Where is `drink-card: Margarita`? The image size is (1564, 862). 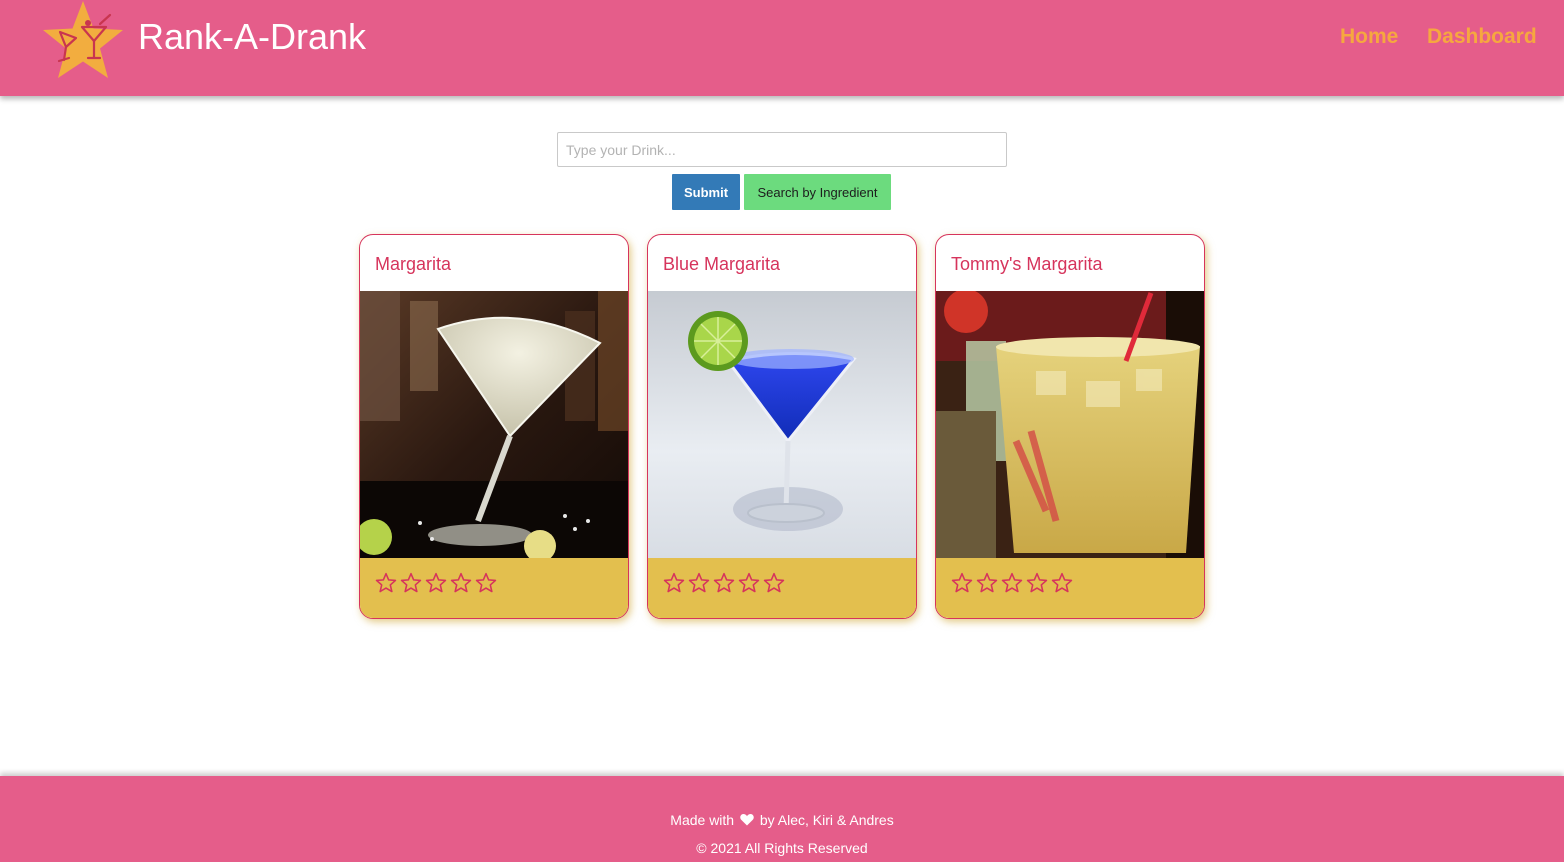
drink-card: Margarita is located at coordinates (494, 426).